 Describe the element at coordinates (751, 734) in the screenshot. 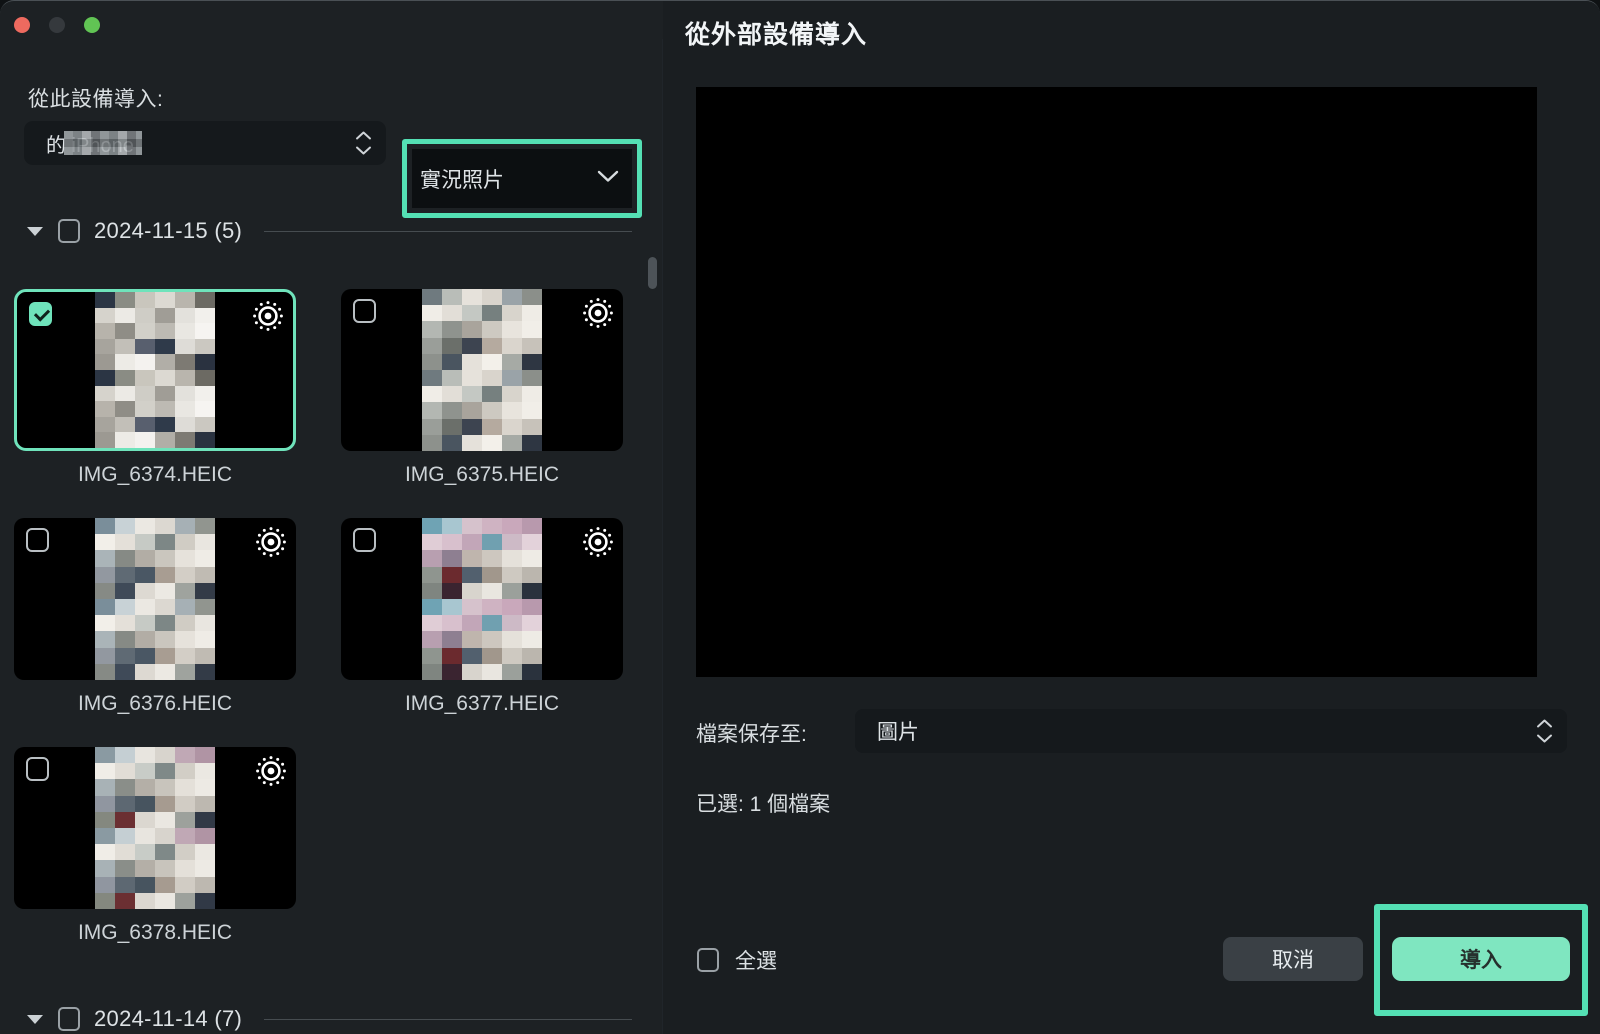

I see `save-to-label: 檔案保存至:` at that location.